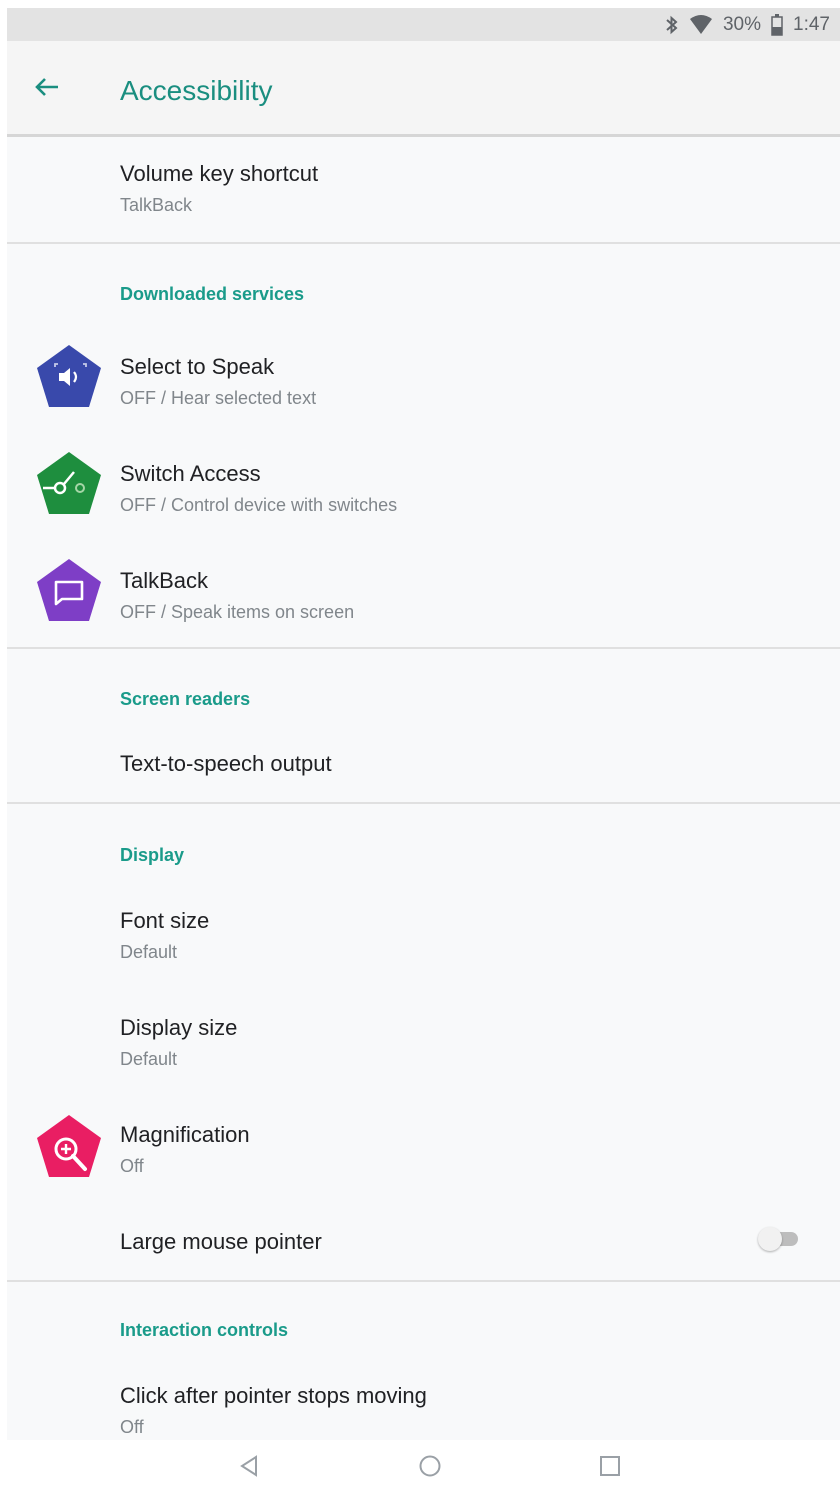  I want to click on select-to-speak-icon, so click(69, 377).